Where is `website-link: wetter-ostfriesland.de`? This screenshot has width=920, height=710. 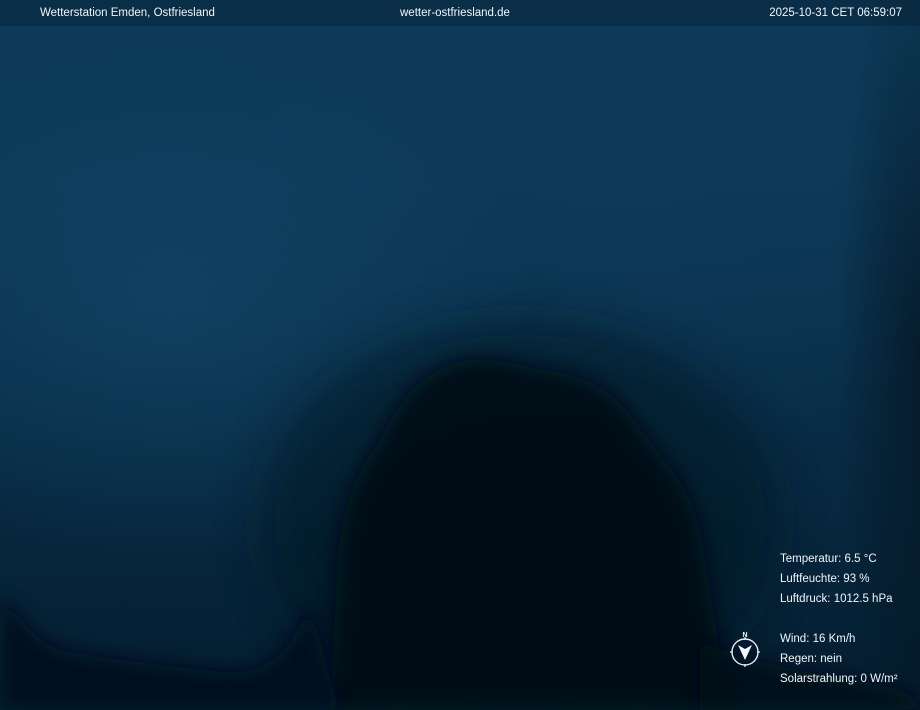
website-link: wetter-ostfriesland.de is located at coordinates (455, 13).